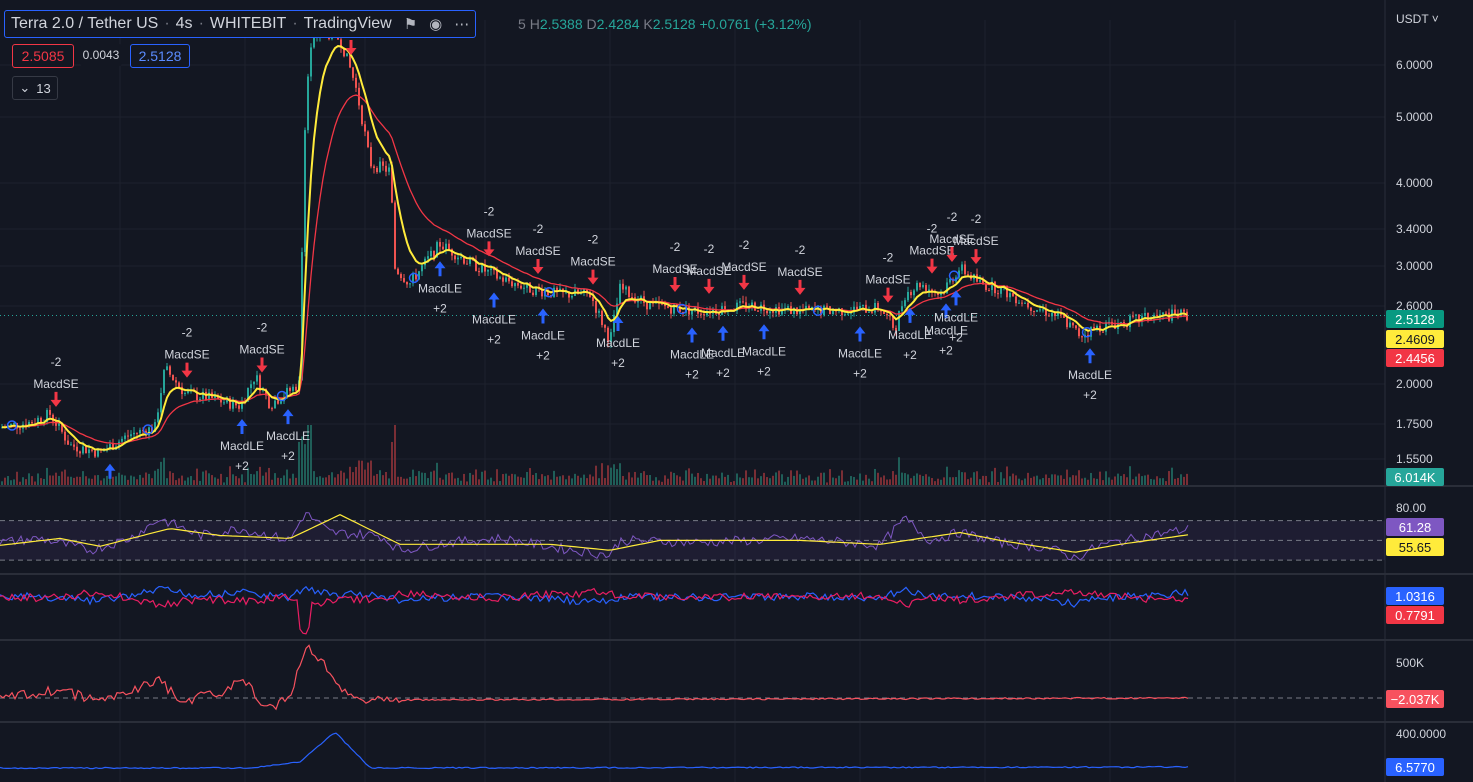 This screenshot has width=1473, height=782. I want to click on ohlc-tail: 5, so click(522, 24).